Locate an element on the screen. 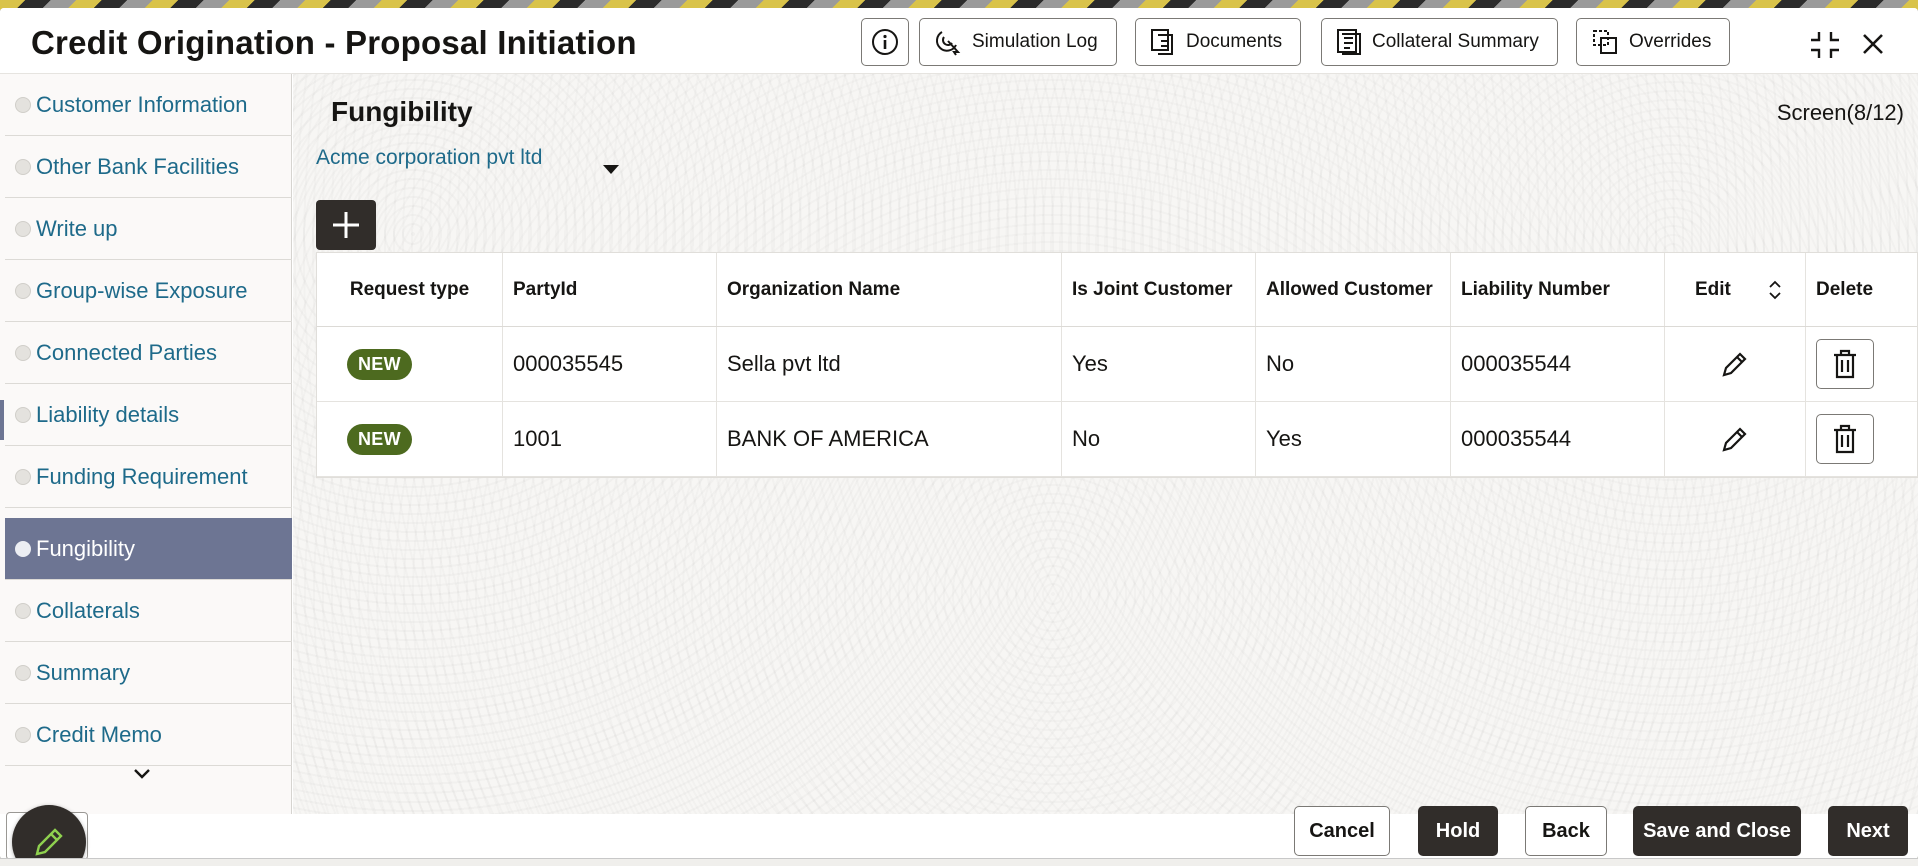 This screenshot has height=866, width=1918. sidebar-item-credit-memo: Credit Memo is located at coordinates (148, 735).